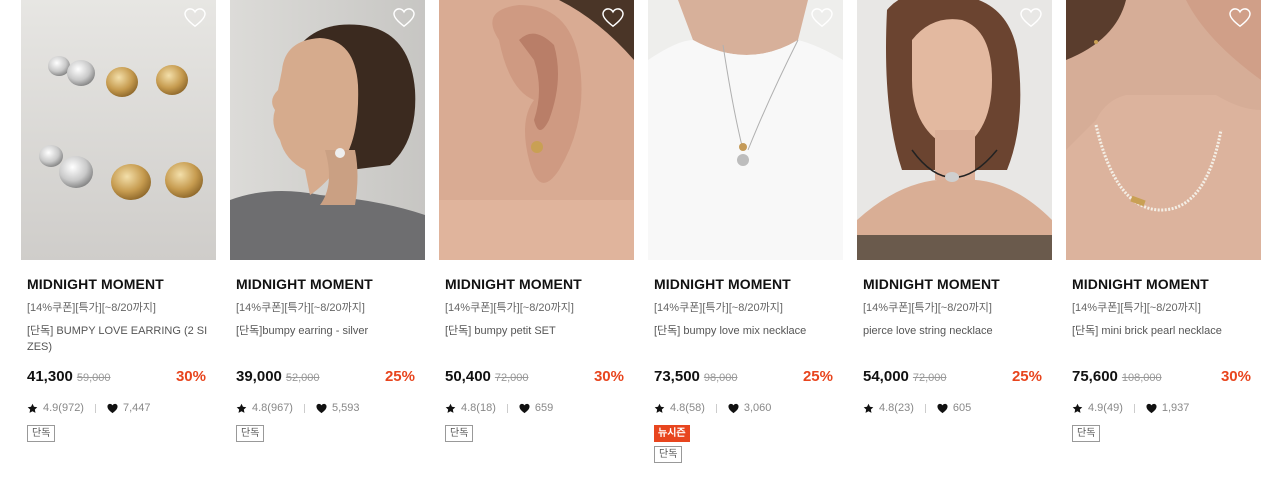 Image resolution: width=1271 pixels, height=494 pixels. What do you see at coordinates (50, 376) in the screenshot?
I see `sale-price: 41,300` at bounding box center [50, 376].